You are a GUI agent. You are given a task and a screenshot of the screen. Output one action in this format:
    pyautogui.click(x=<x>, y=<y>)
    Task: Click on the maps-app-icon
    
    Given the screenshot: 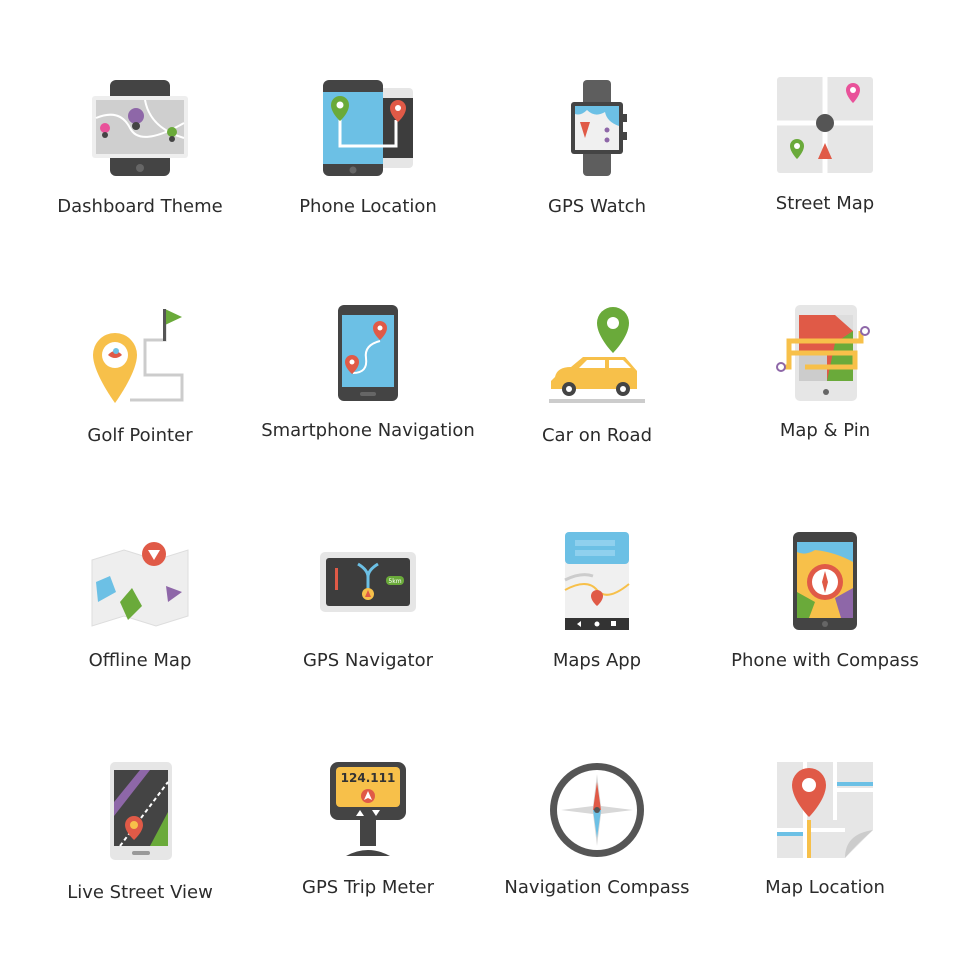 What is the action you would take?
    pyautogui.click(x=597, y=581)
    